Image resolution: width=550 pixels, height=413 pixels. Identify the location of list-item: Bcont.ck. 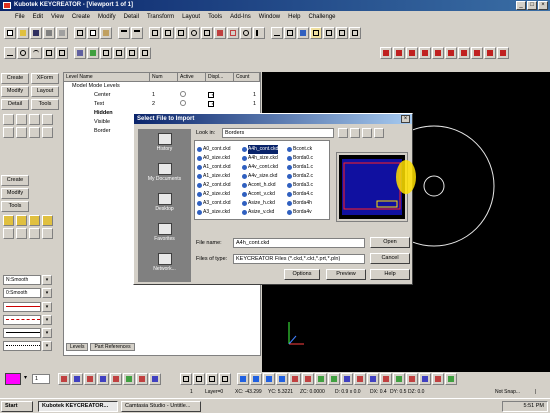
(308, 149).